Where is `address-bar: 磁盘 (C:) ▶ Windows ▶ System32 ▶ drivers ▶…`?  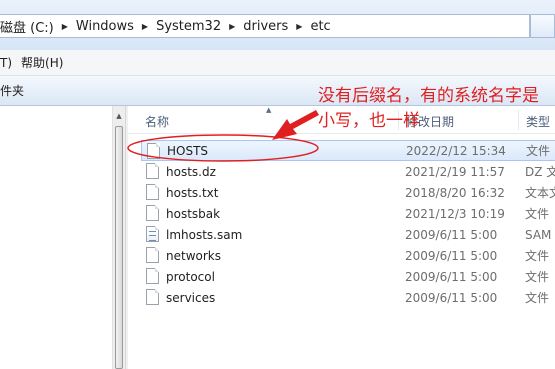 address-bar: 磁盘 (C:) ▶ Windows ▶ System32 ▶ drivers ▶… is located at coordinates (277, 25).